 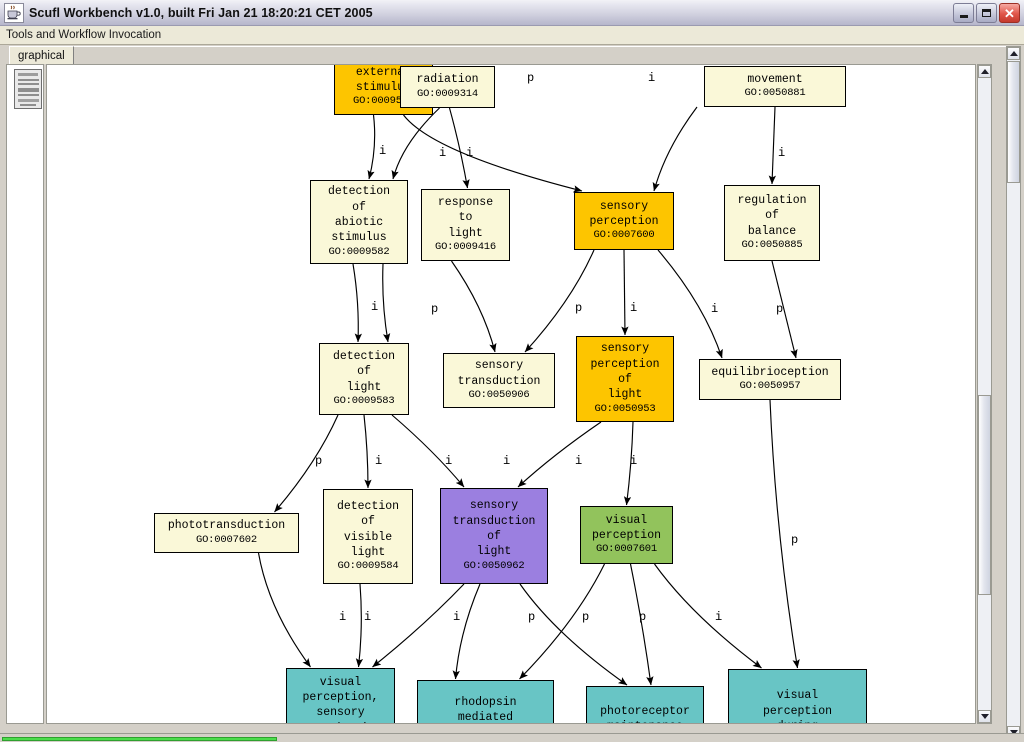 I want to click on graph-node-photorec: photoreceptor maintenanceGO:0045494, so click(x=645, y=704).